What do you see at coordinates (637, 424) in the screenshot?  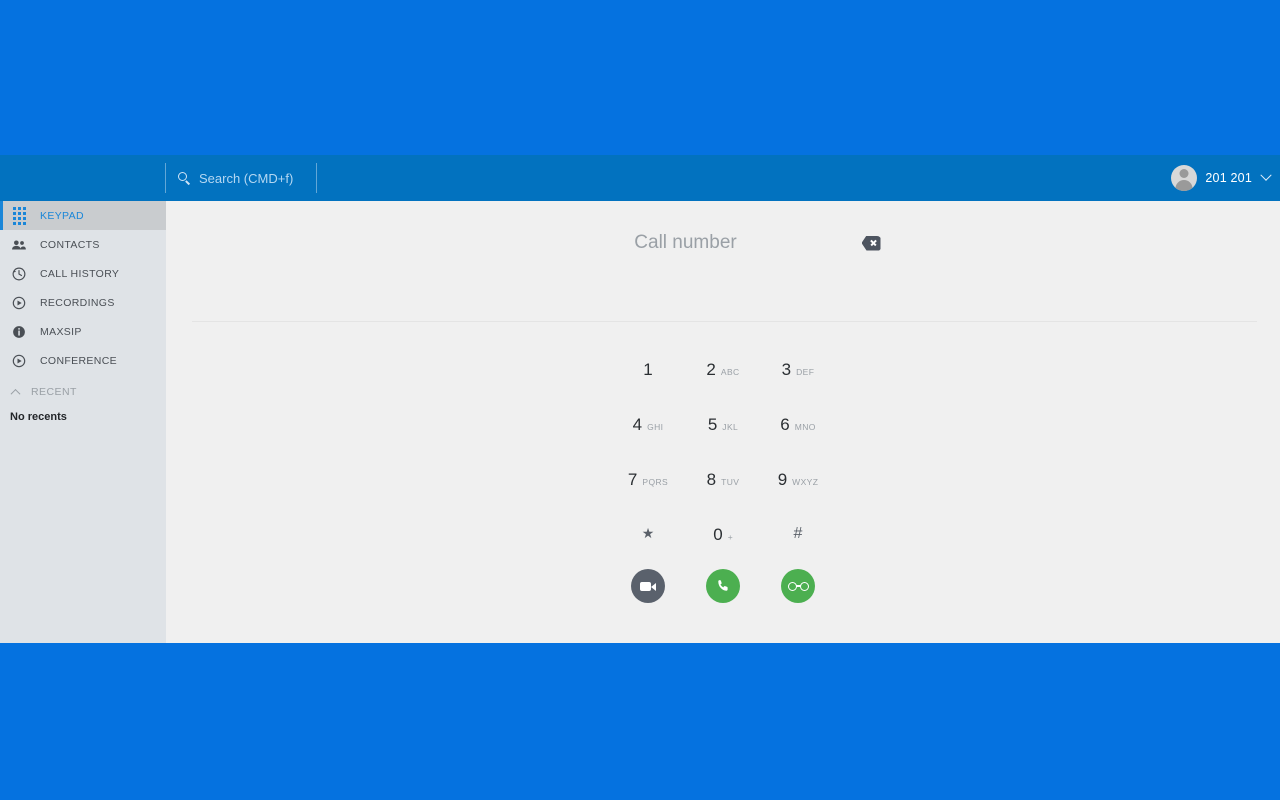 I see `keypad-key-digit: 4` at bounding box center [637, 424].